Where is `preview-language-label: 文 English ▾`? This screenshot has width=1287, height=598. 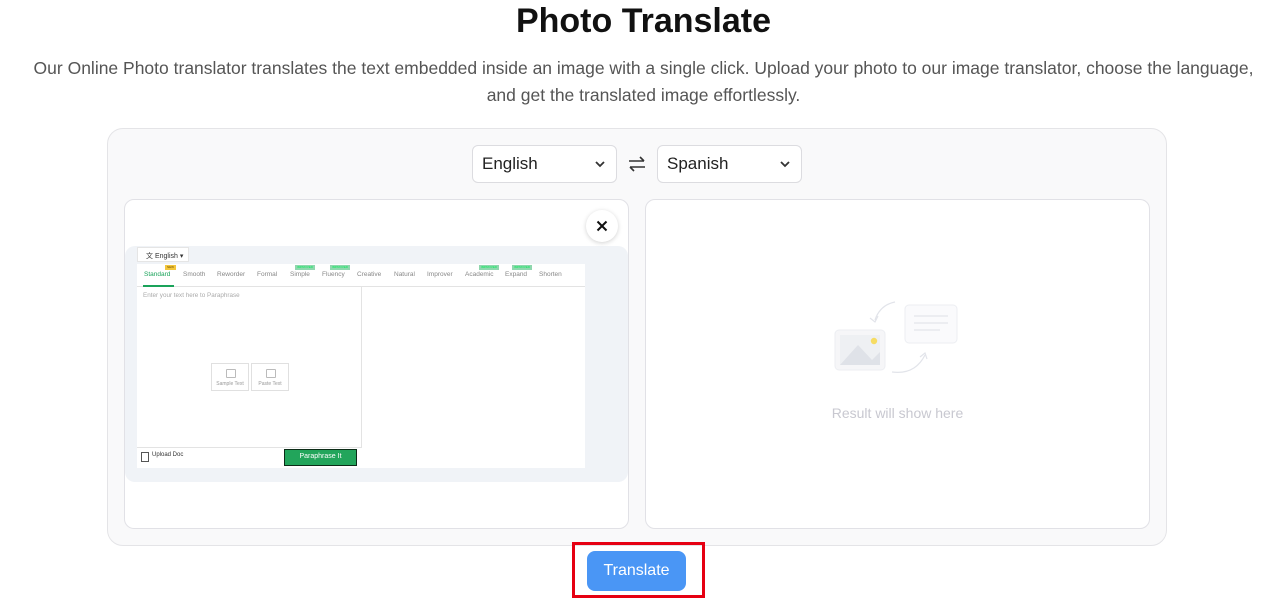 preview-language-label: 文 English ▾ is located at coordinates (163, 254).